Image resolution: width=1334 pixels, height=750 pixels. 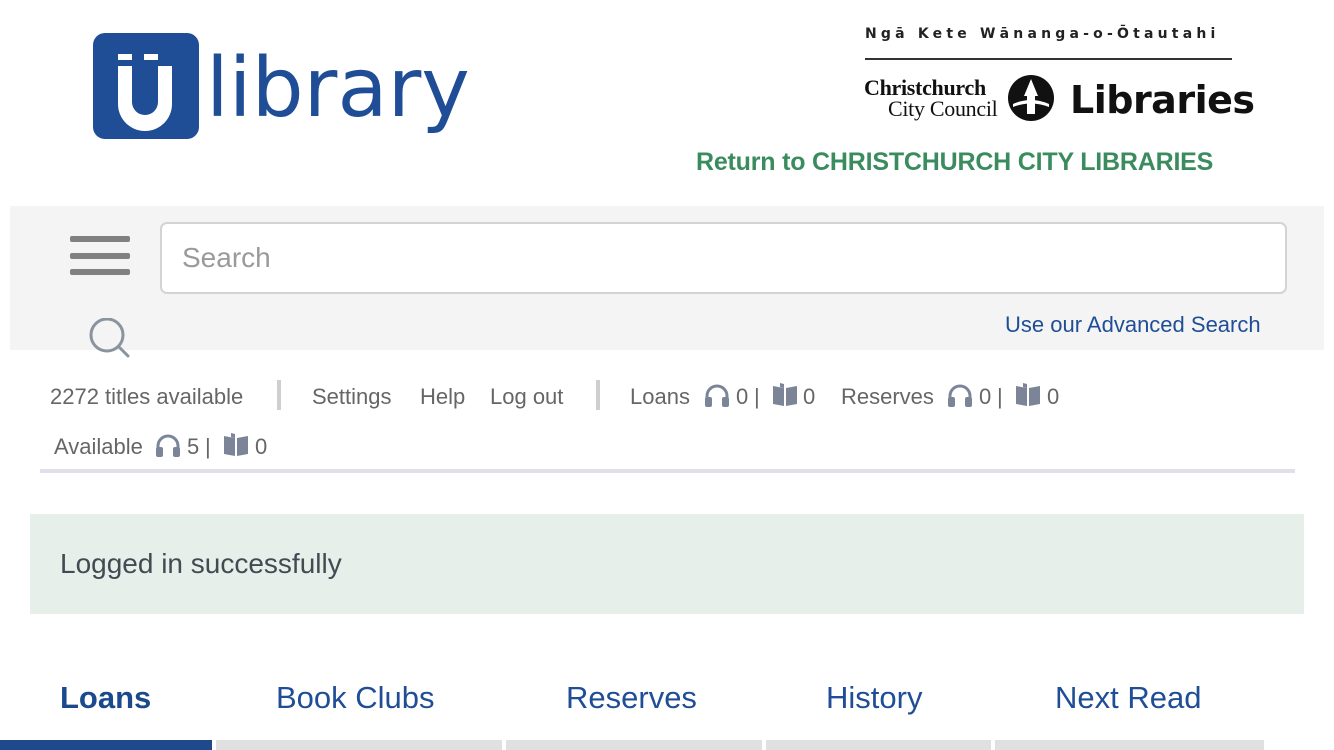 What do you see at coordinates (105, 698) in the screenshot?
I see `tab-loans: Loans` at bounding box center [105, 698].